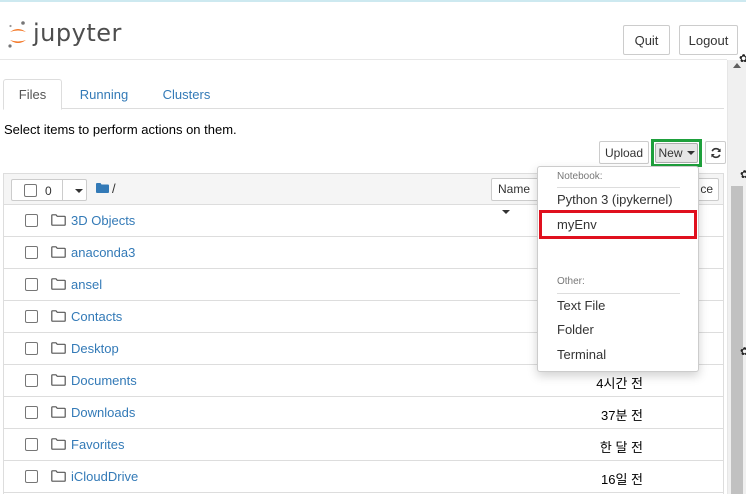 The height and width of the screenshot is (494, 746). Describe the element at coordinates (575, 329) in the screenshot. I see `menu-item-folder: Folder` at that location.